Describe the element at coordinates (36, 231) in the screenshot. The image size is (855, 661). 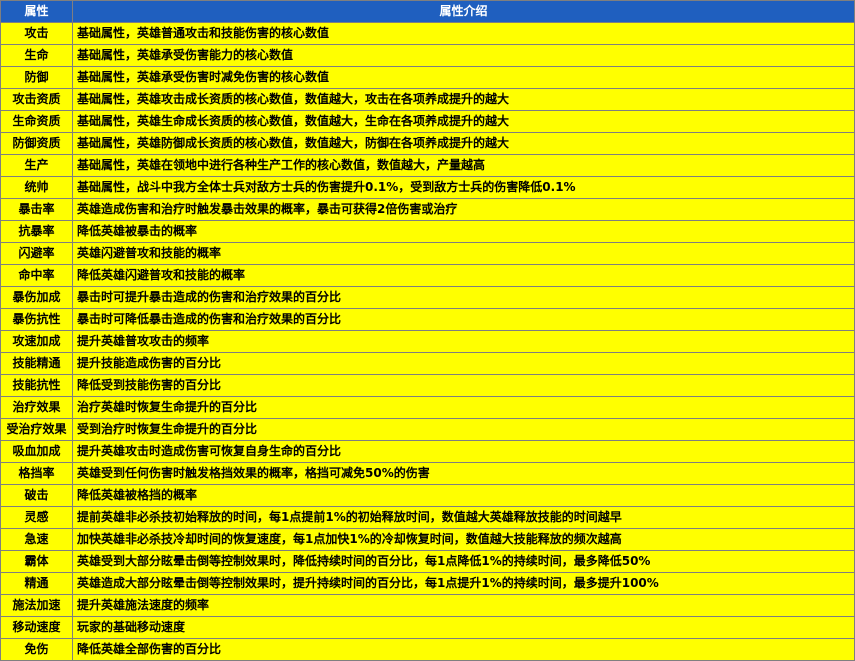
I see `attribute-name: 抗暴率` at that location.